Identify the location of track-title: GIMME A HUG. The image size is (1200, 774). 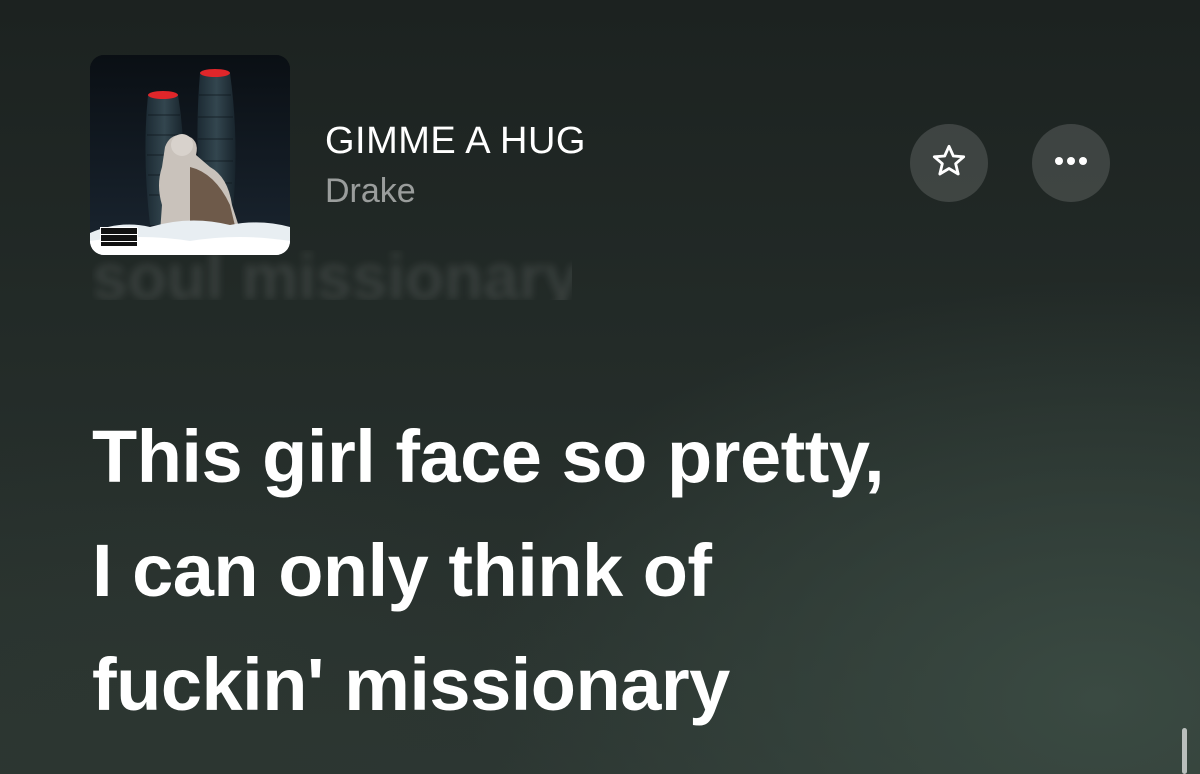
(455, 141).